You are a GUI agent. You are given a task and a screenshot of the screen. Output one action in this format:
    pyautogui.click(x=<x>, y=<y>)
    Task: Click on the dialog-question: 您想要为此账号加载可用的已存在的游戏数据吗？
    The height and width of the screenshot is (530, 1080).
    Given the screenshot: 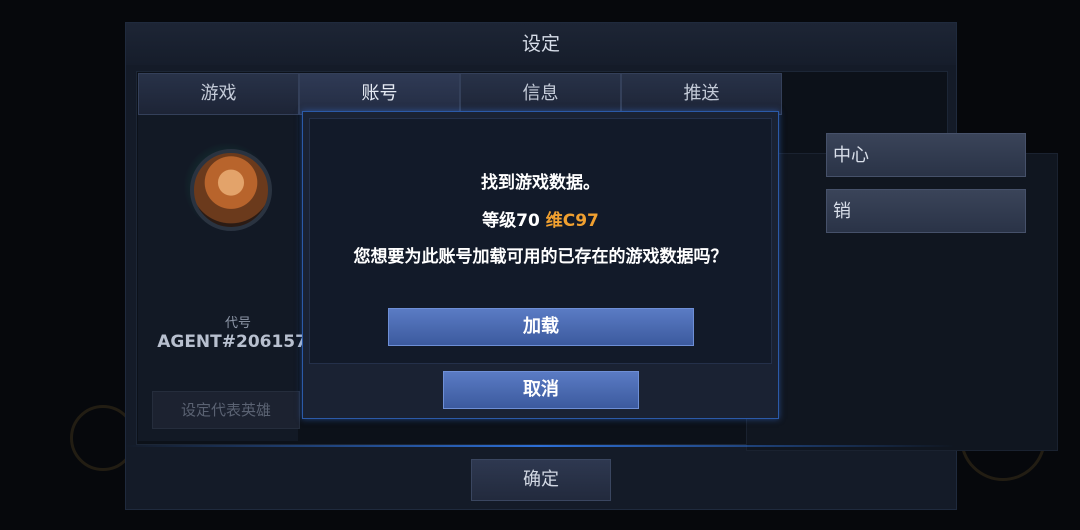 What is the action you would take?
    pyautogui.click(x=540, y=257)
    